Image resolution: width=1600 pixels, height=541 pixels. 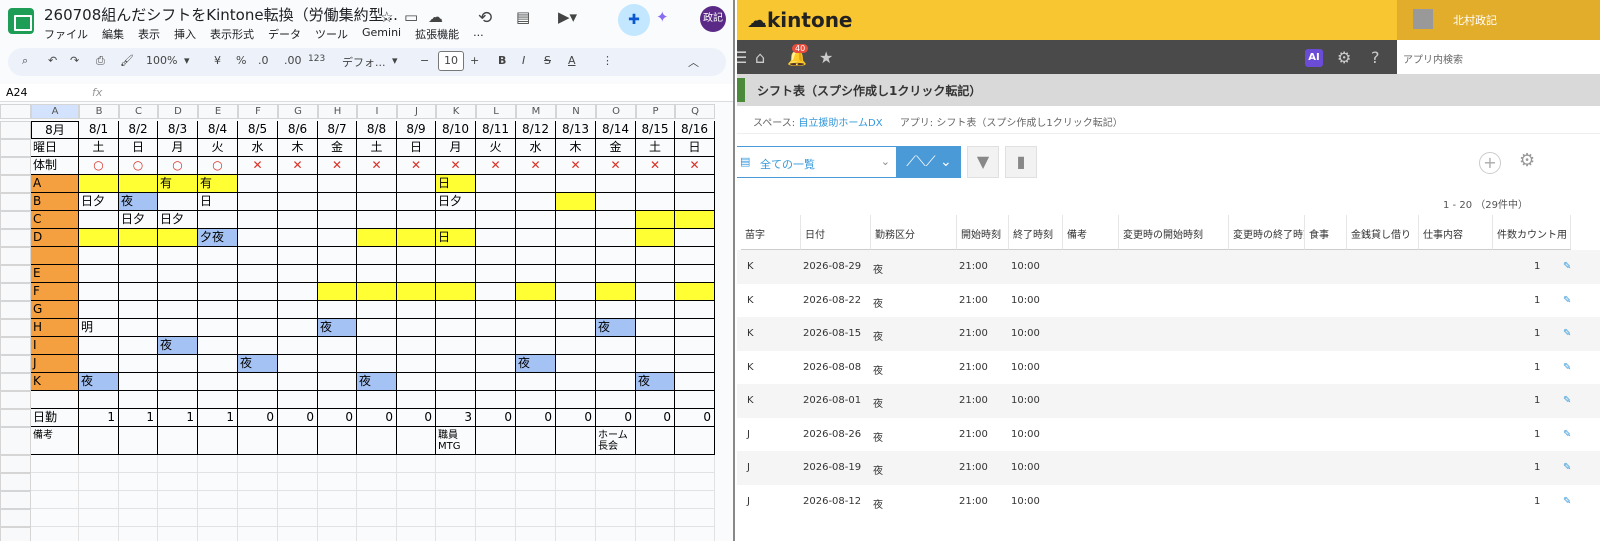 What do you see at coordinates (1011, 123) in the screenshot?
I see `breadcrumb-app: アプリ: シフト表（スプシ作成し1クリック転記）` at bounding box center [1011, 123].